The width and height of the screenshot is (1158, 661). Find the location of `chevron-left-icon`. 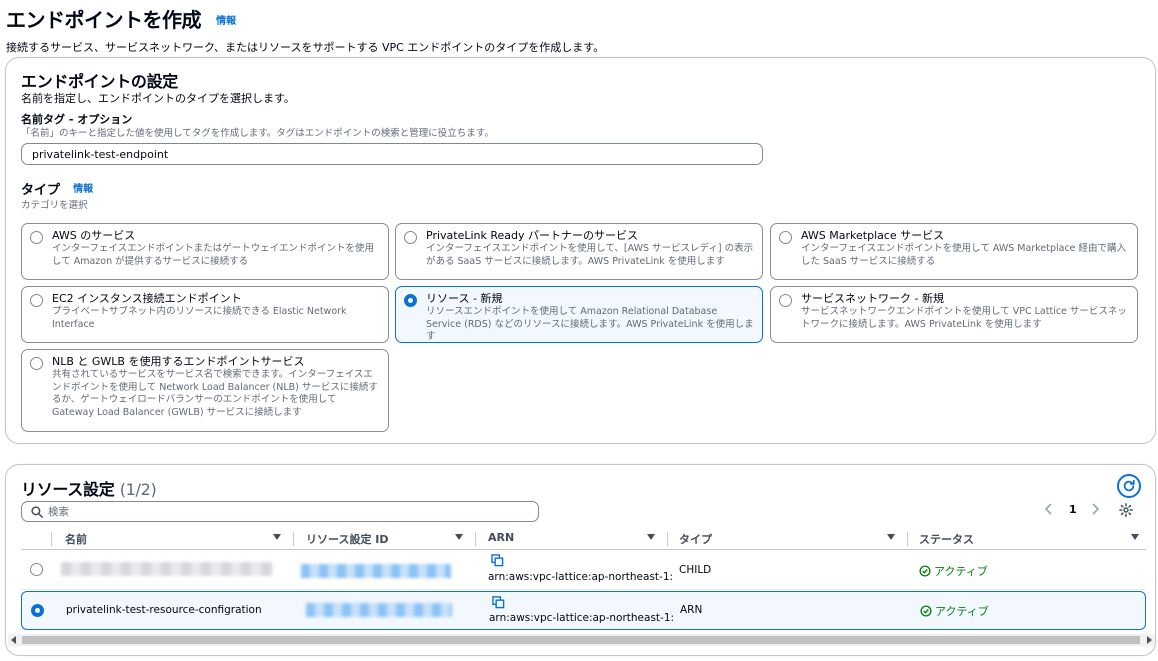

chevron-left-icon is located at coordinates (1048, 509).